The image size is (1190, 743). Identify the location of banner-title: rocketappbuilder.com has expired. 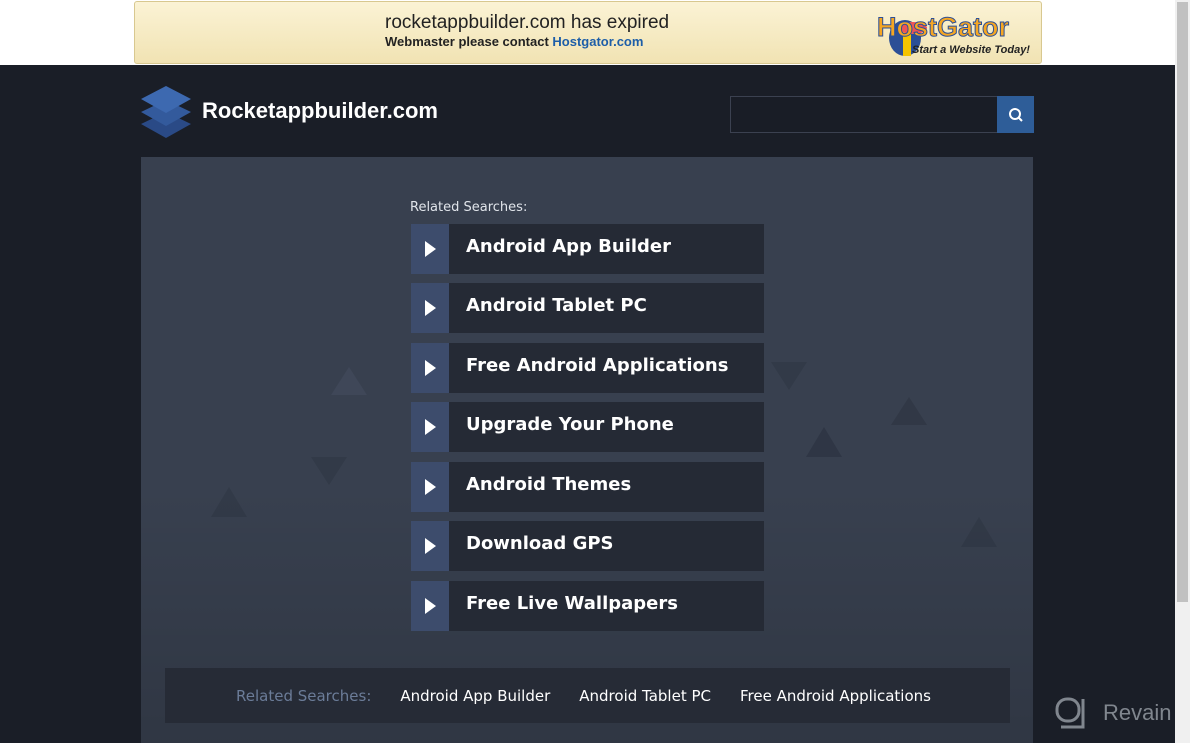
(527, 22).